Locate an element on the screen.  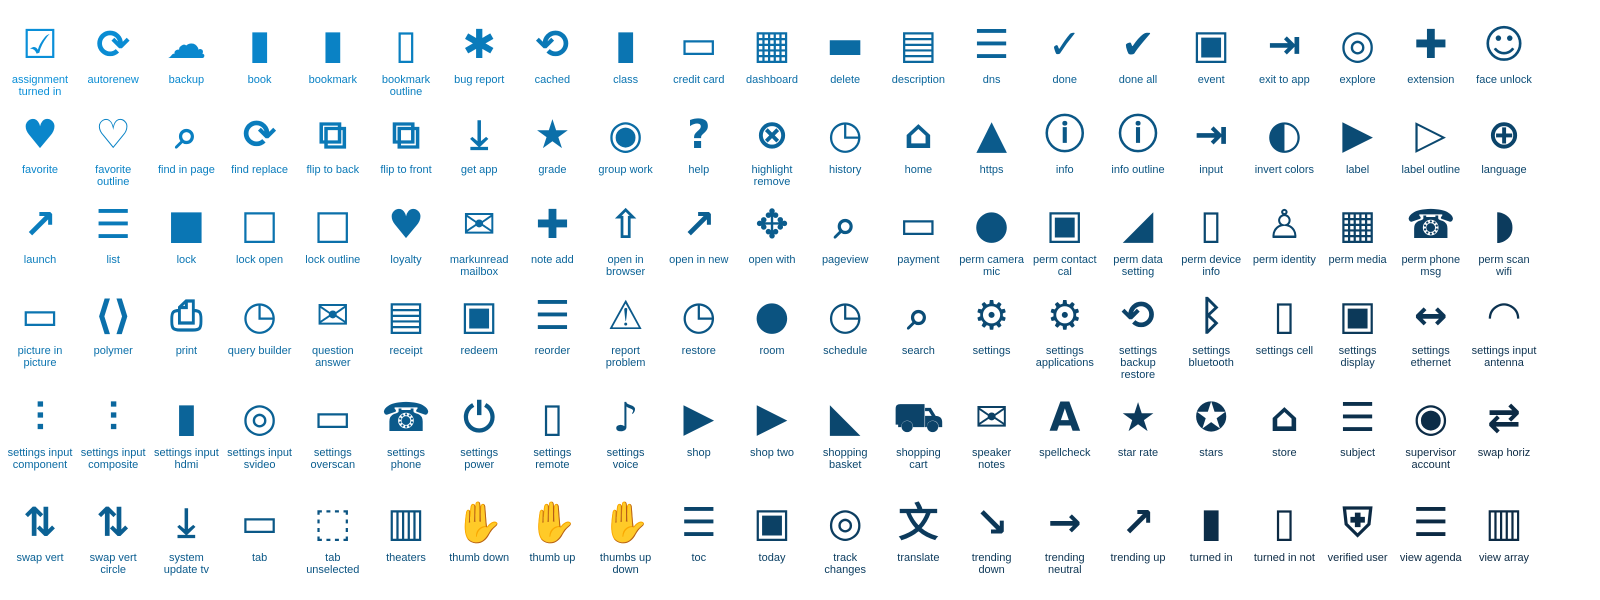
icon-tile-picture-in-picture: ▭ picture in picture is located at coordinates (40, 331).